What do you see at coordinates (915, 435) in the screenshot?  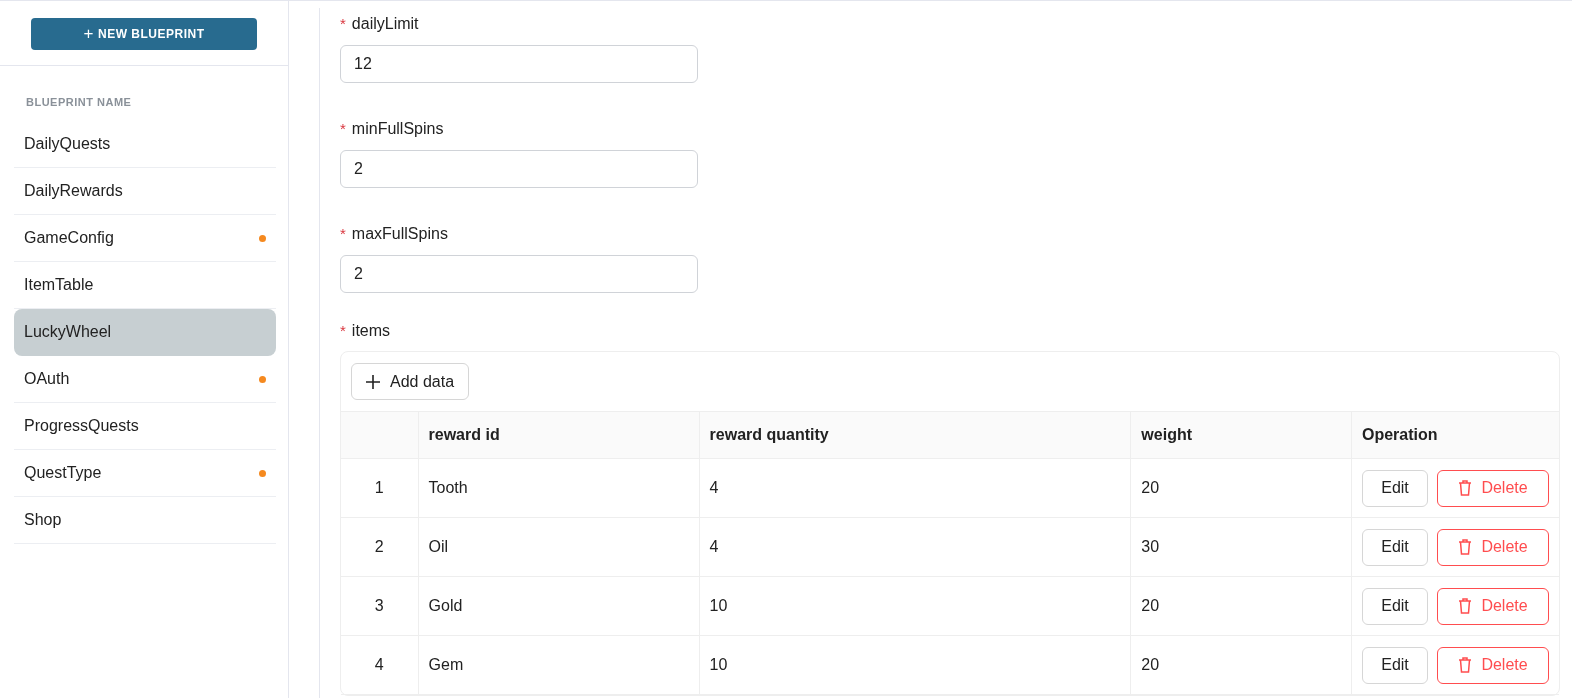 I see `column-header: reward quantity` at bounding box center [915, 435].